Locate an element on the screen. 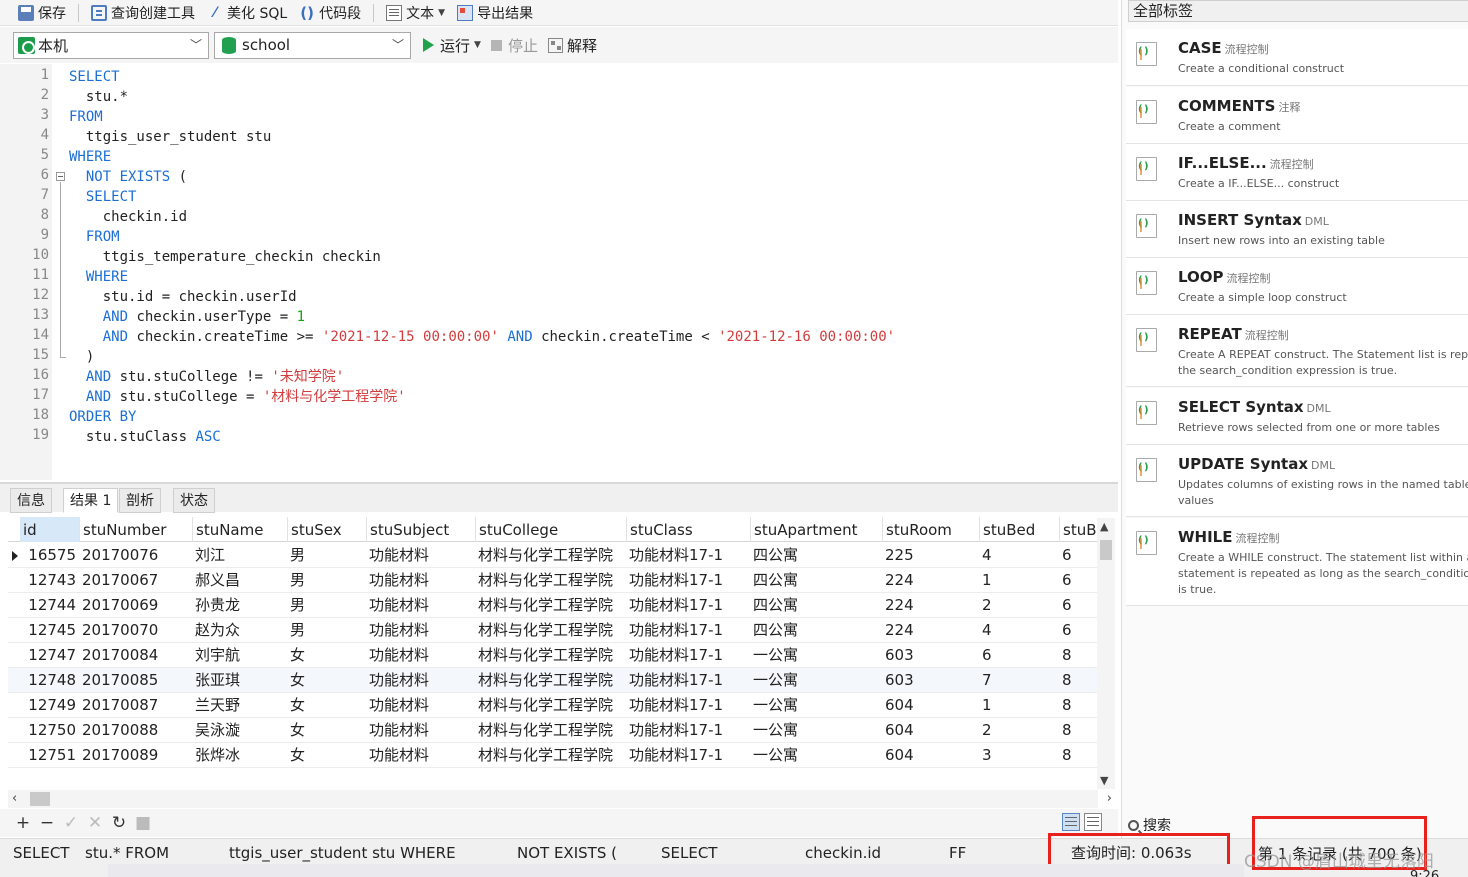 Image resolution: width=1468 pixels, height=877 pixels. column-header-stuName: stuName is located at coordinates (239, 529).